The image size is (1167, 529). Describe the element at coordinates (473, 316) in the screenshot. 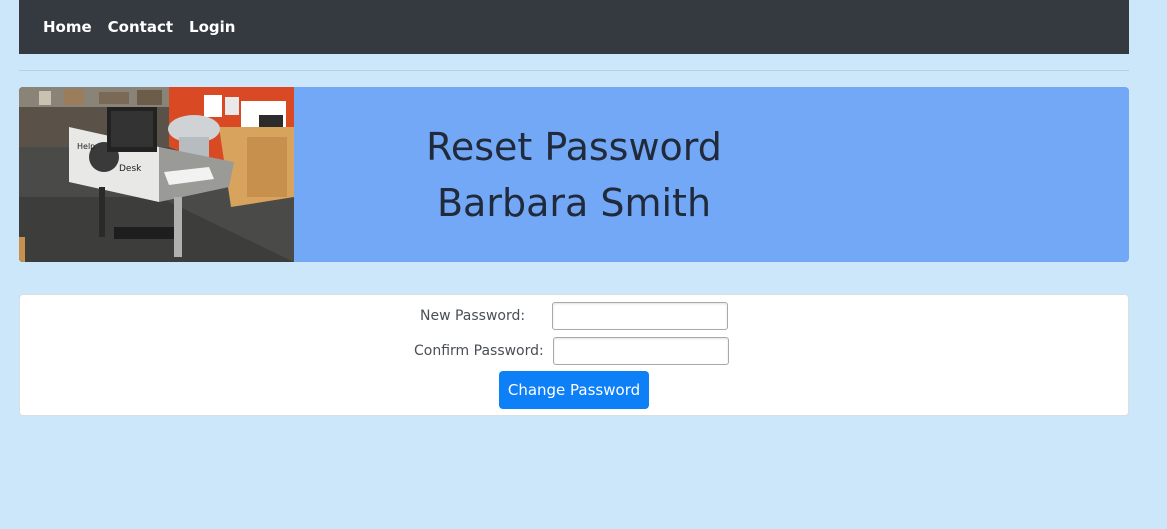

I see `new-password-label: New Password:` at that location.